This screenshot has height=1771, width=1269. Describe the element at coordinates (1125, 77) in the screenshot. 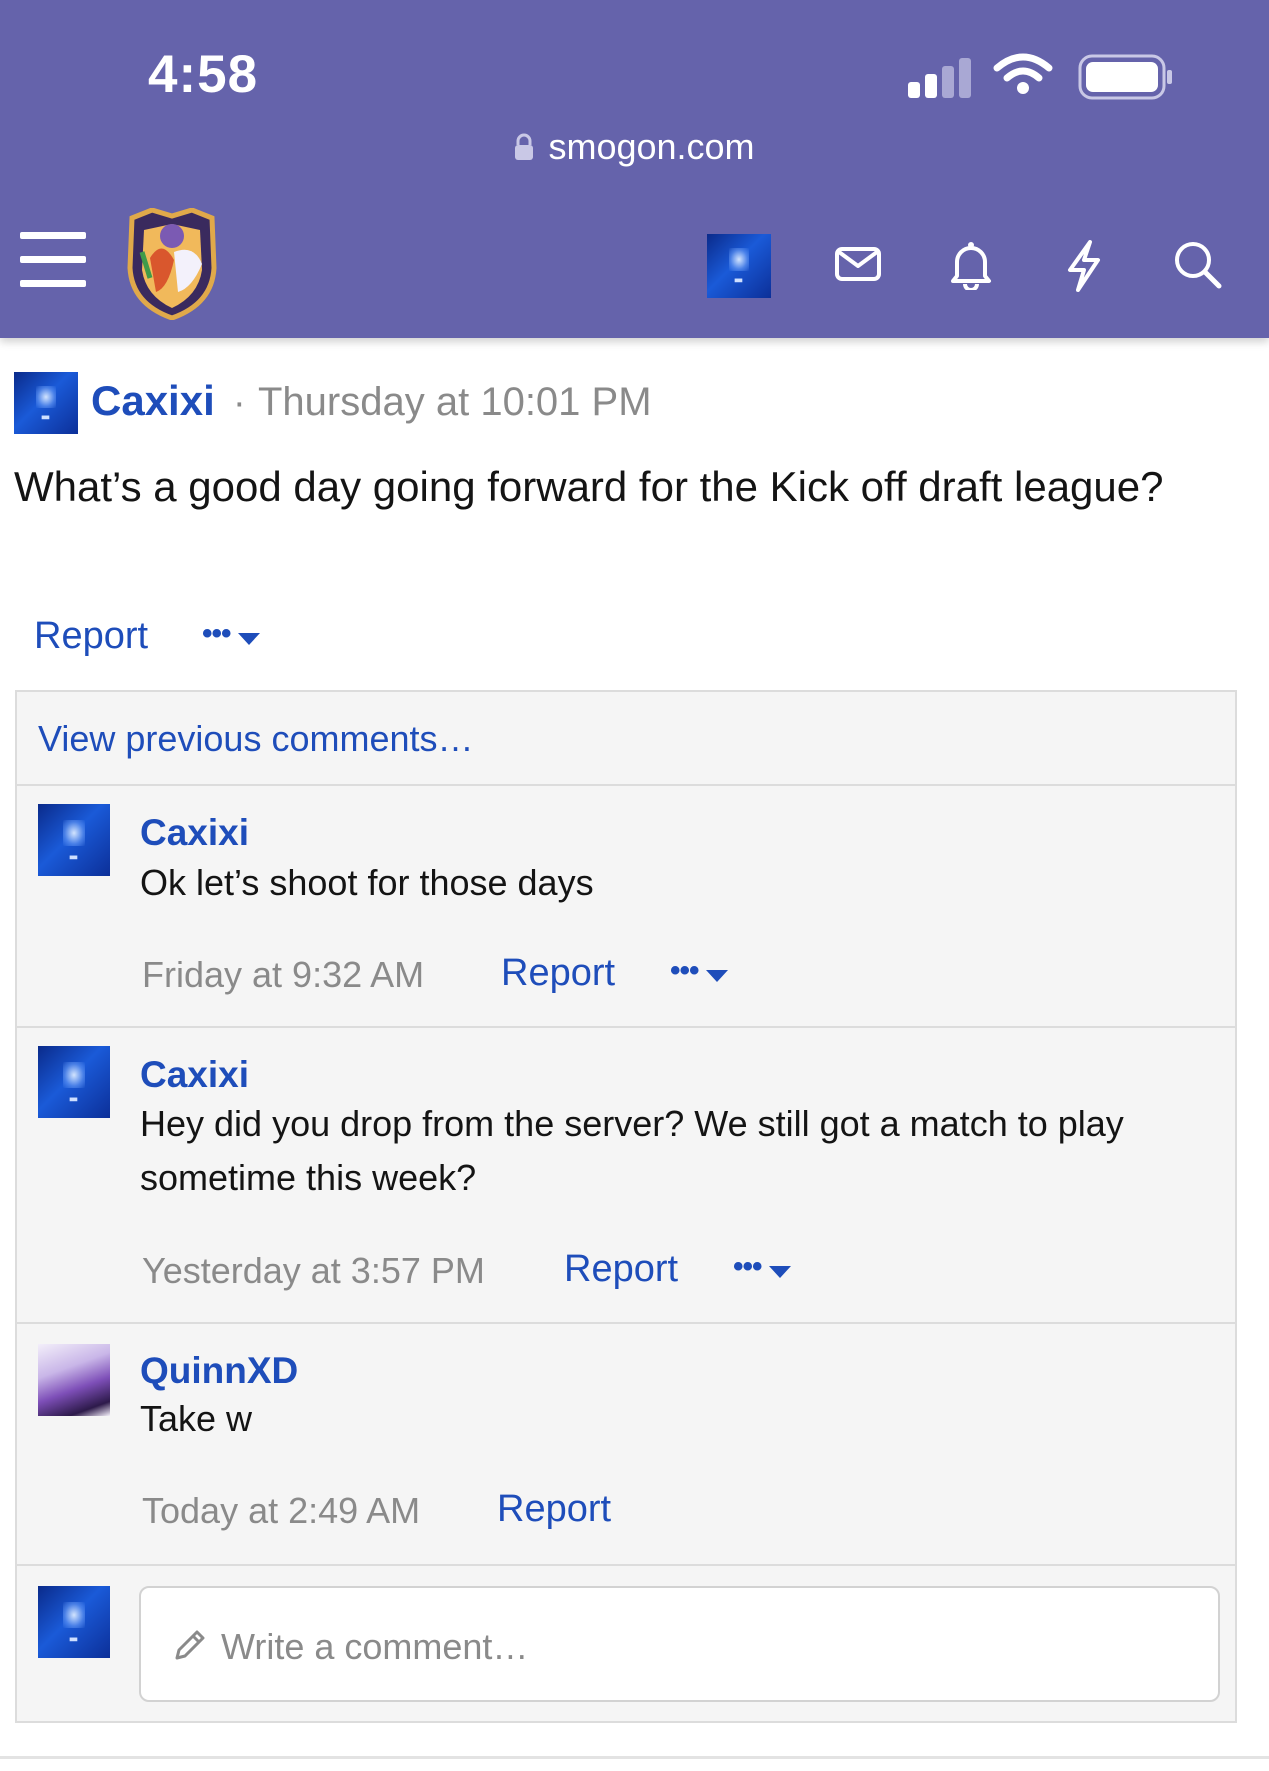

I see `battery-icon` at that location.